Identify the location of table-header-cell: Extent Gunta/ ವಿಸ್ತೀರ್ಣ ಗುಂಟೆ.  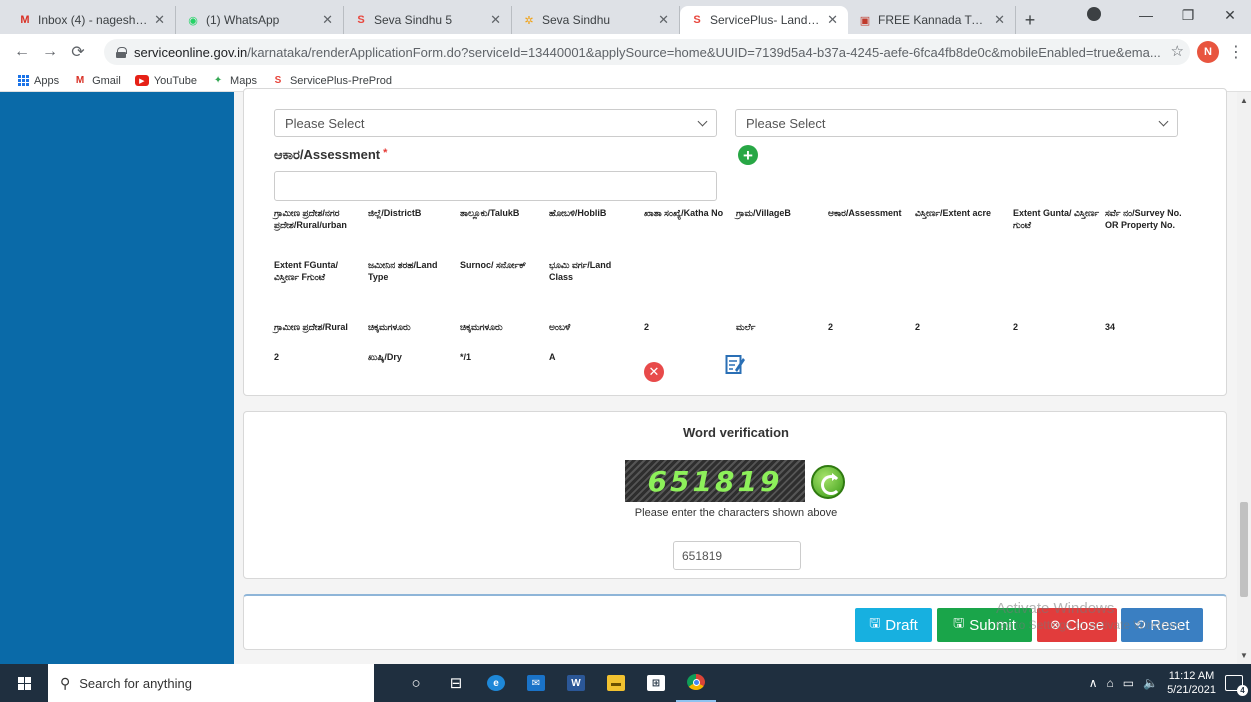
(1056, 219).